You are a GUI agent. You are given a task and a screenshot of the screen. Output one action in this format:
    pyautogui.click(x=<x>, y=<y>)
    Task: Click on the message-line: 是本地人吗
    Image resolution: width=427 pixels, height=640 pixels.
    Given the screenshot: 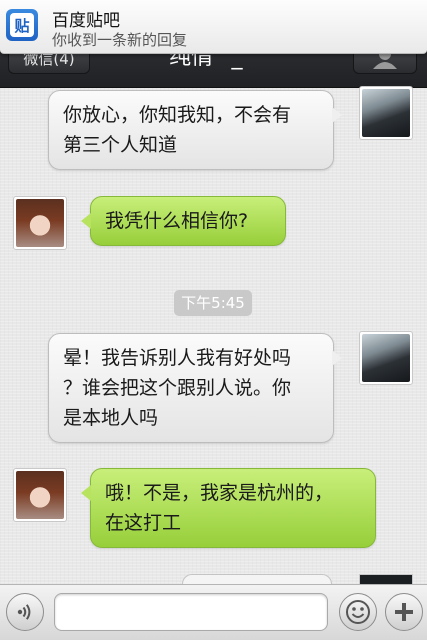 What is the action you would take?
    pyautogui.click(x=111, y=418)
    